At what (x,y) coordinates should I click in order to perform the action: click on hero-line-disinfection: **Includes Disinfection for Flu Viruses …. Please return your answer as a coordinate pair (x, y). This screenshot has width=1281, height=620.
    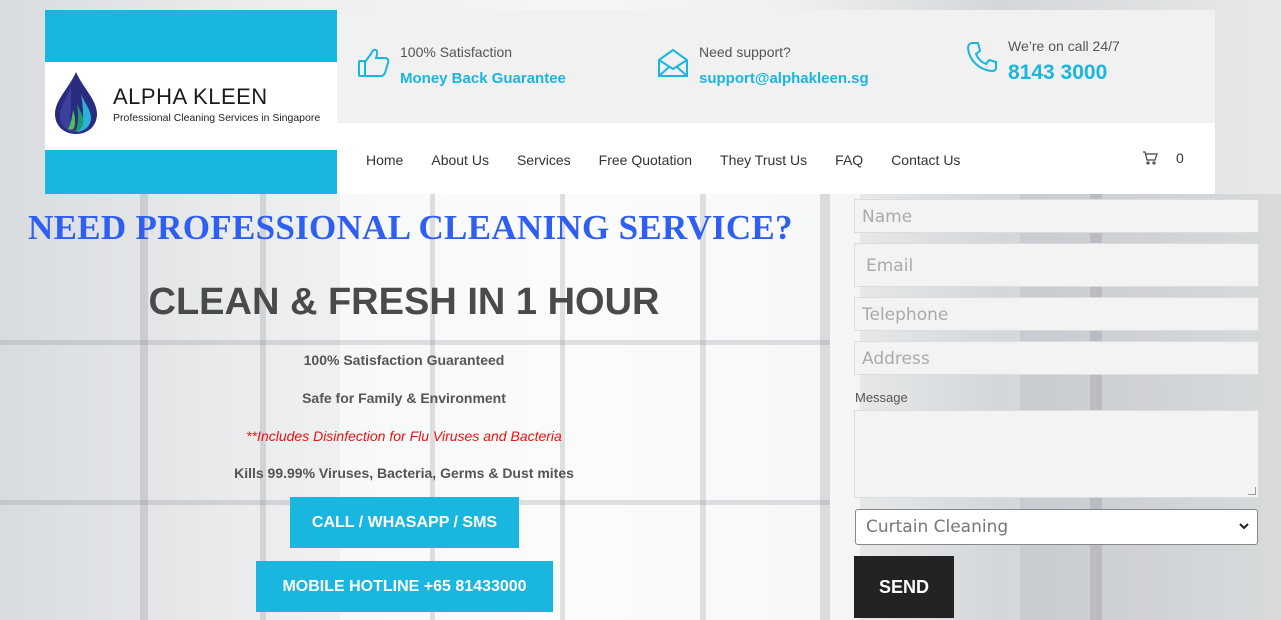
    Looking at the image, I should click on (404, 436).